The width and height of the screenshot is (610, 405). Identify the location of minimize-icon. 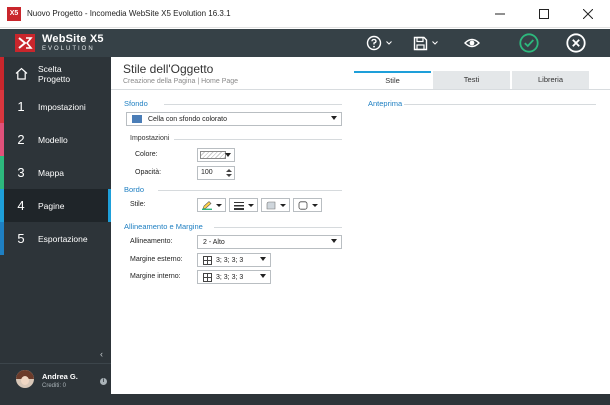
(500, 14).